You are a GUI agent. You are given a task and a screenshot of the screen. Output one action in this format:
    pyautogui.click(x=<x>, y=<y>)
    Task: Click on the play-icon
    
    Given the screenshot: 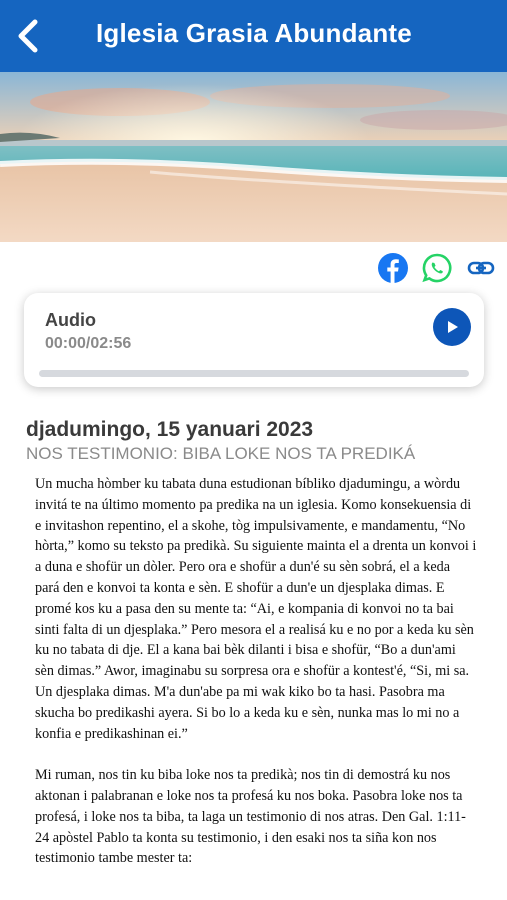 What is the action you would take?
    pyautogui.click(x=453, y=327)
    